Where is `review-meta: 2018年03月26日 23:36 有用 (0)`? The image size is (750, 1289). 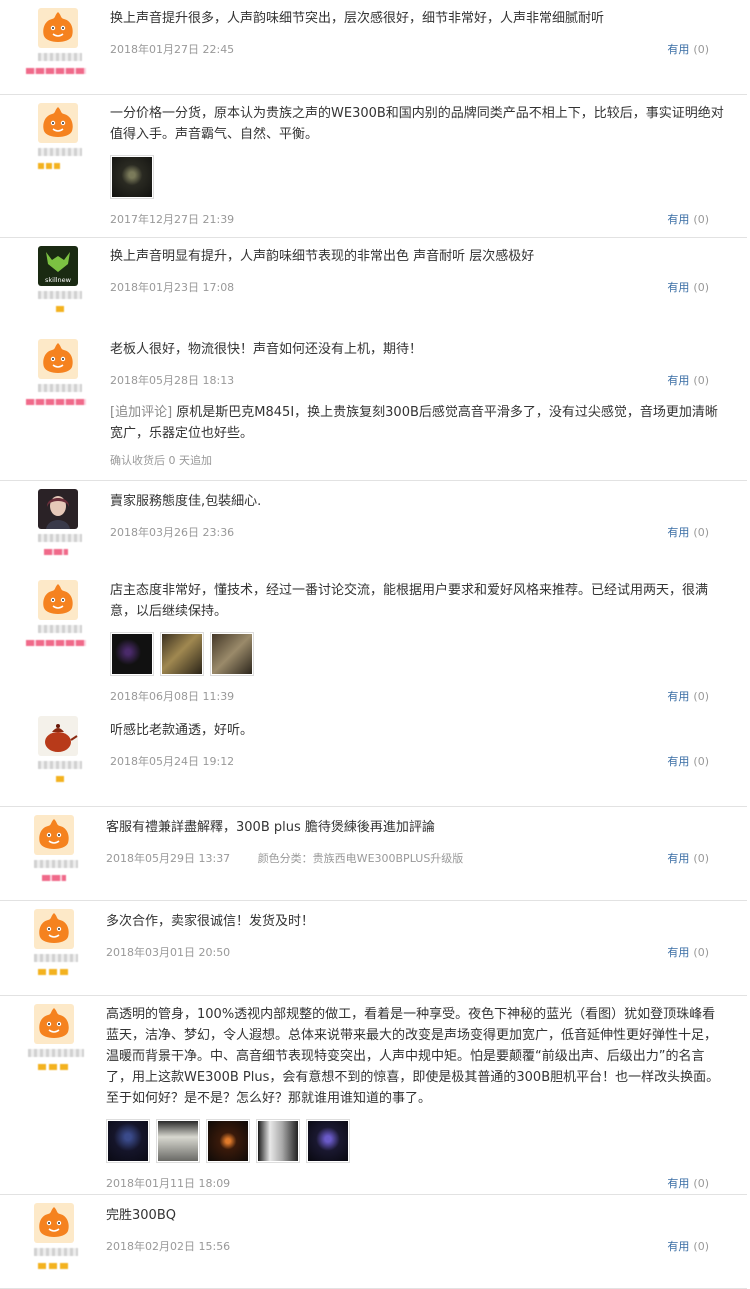
review-meta: 2018年03月26日 23:36 有用 (0) is located at coordinates (418, 532).